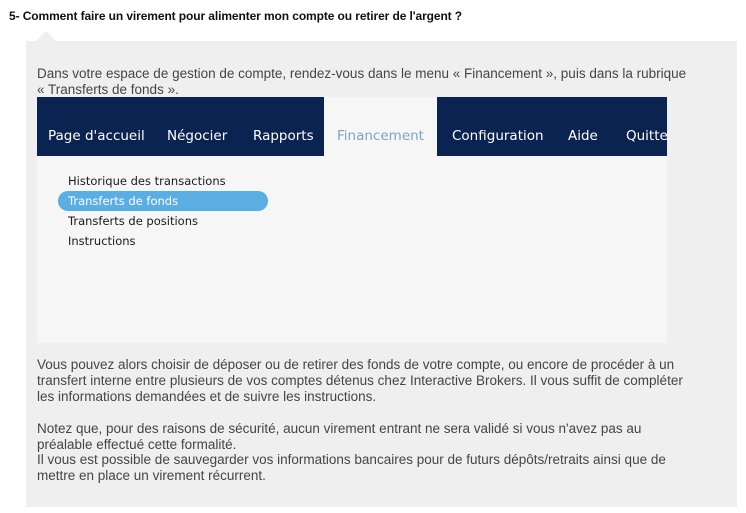 This screenshot has width=746, height=513. Describe the element at coordinates (102, 241) in the screenshot. I see `submenu-item-instructions: Instructions` at that location.